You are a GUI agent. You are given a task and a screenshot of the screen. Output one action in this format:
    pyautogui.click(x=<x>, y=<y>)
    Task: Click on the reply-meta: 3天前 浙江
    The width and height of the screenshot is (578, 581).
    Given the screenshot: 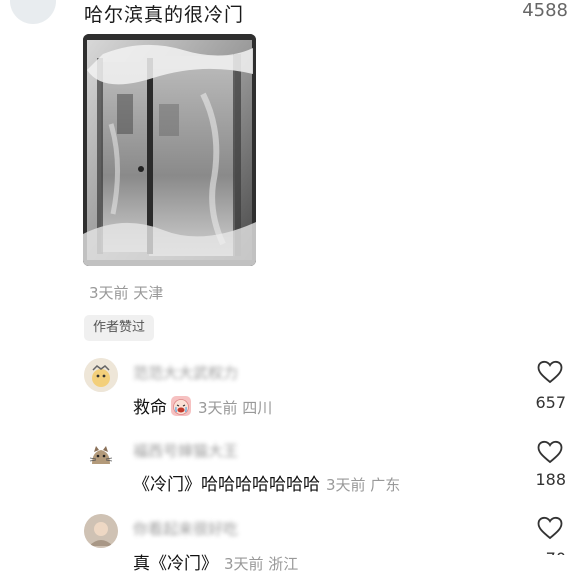 What is the action you would take?
    pyautogui.click(x=261, y=564)
    